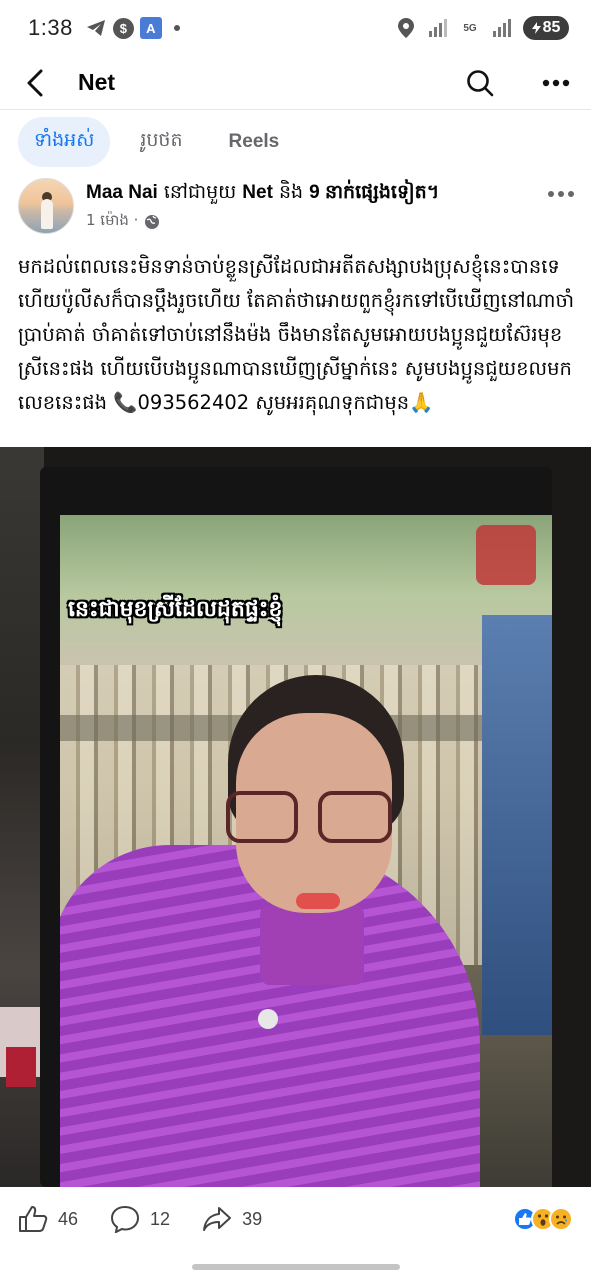  I want to click on globe-icon, so click(152, 222).